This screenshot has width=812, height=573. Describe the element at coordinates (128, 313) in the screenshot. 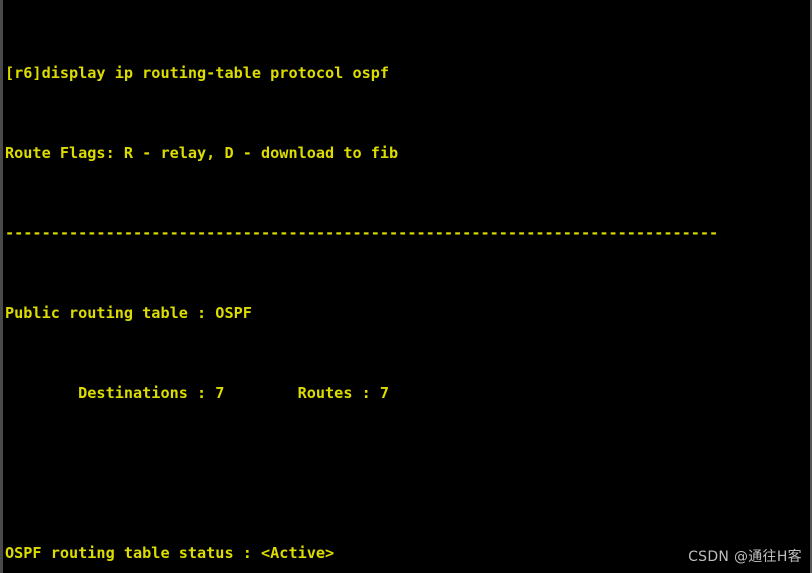

I see `public-table-title: Public routing table : OSPF` at that location.